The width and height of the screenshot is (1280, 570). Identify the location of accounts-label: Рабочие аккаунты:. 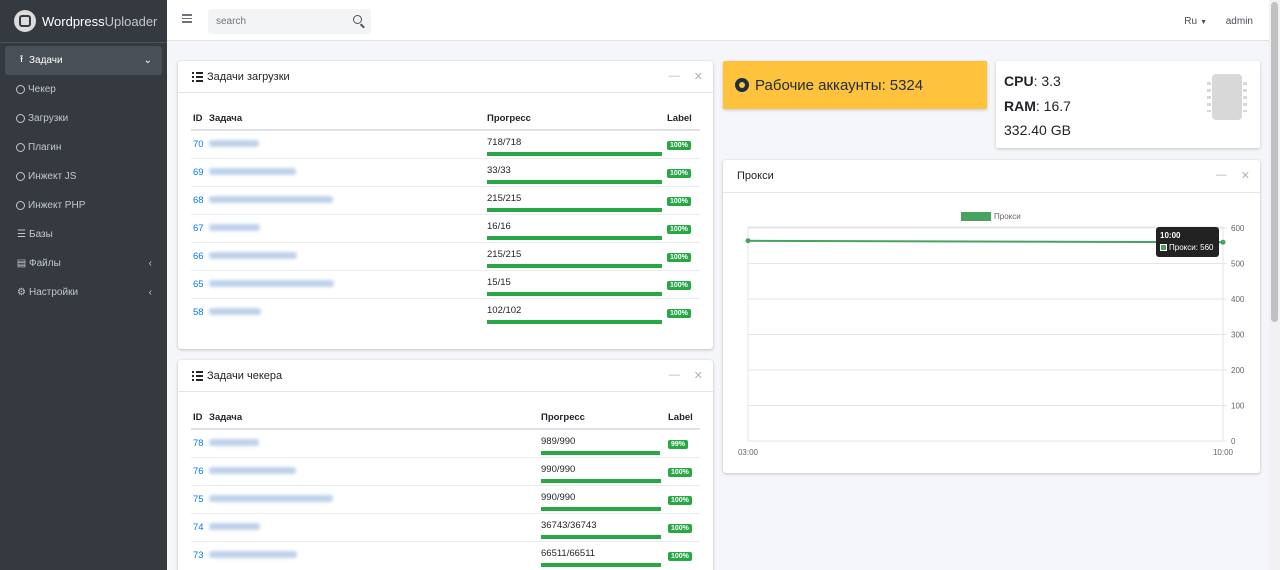
(820, 85).